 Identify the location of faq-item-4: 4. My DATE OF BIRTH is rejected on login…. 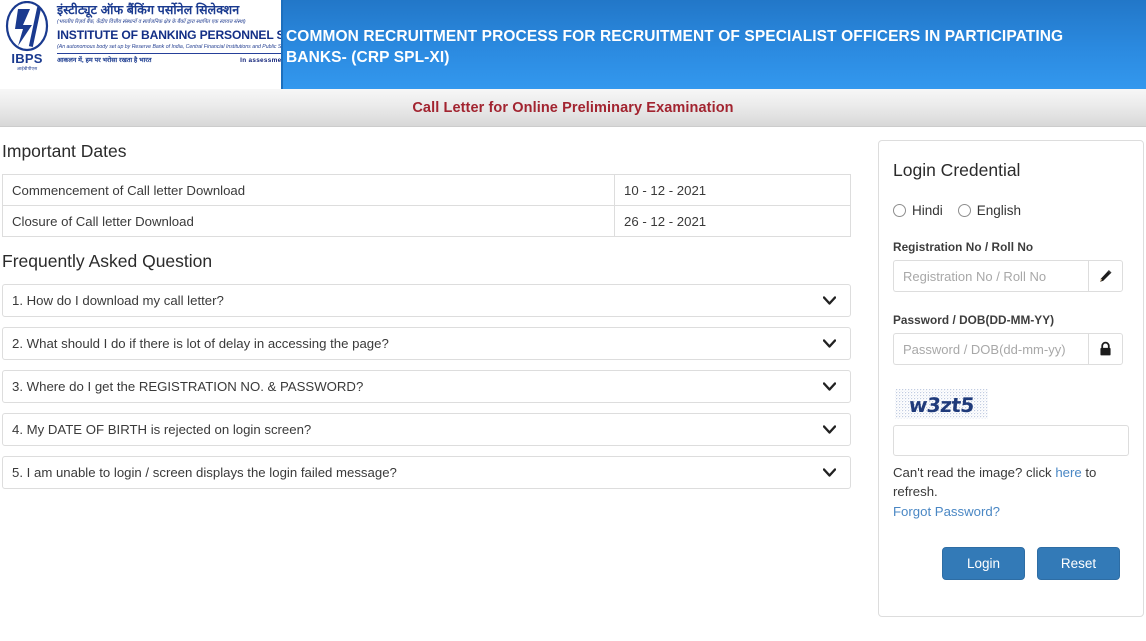
(426, 429).